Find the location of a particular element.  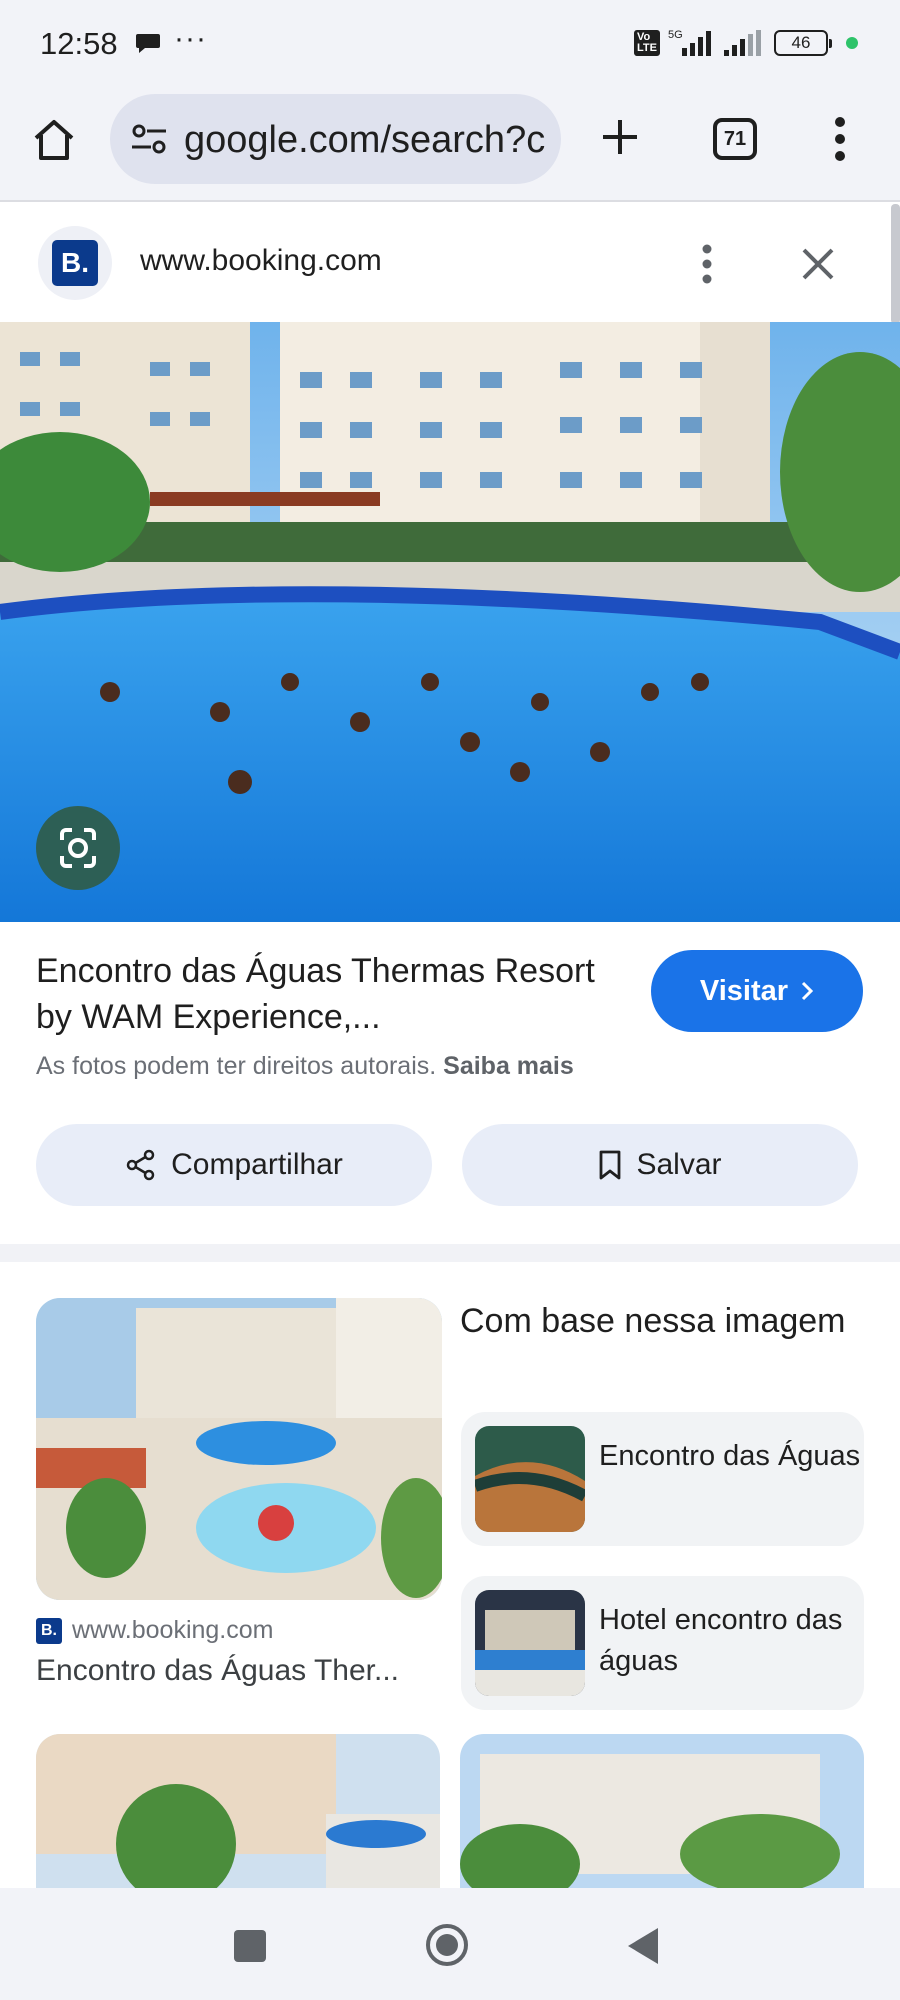

home-icon is located at coordinates (54, 140).